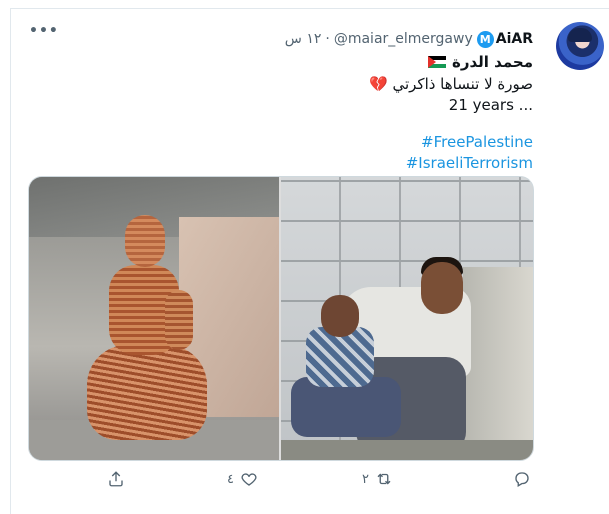 Image resolution: width=609 pixels, height=514 pixels. I want to click on tweet-name-text: محمد الدرة, so click(492, 62).